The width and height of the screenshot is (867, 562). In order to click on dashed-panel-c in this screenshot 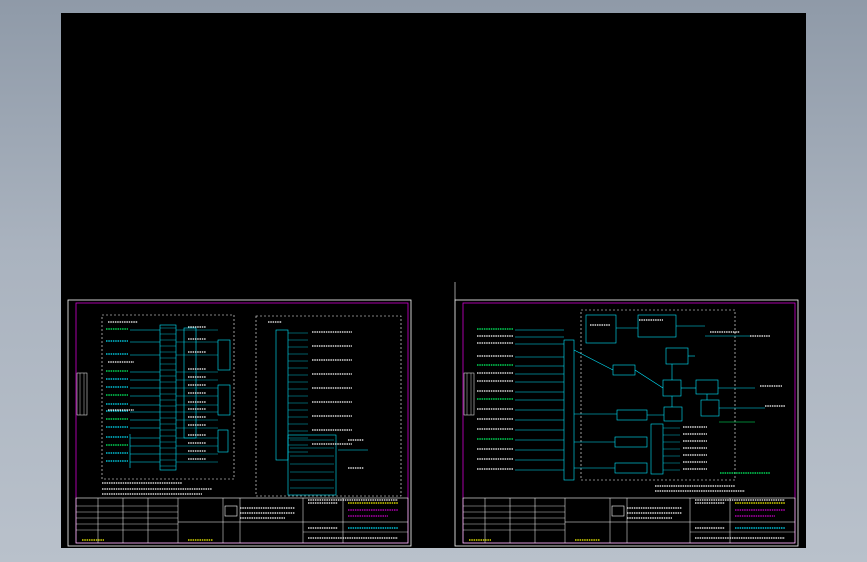, I will do `click(658, 395)`.